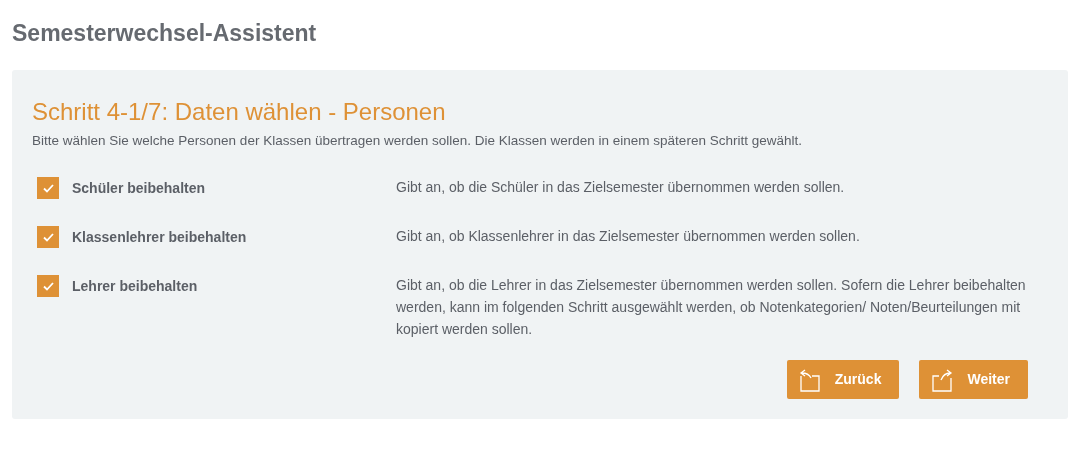 The height and width of the screenshot is (465, 1090). What do you see at coordinates (843, 380) in the screenshot?
I see `back-button: Zurück` at bounding box center [843, 380].